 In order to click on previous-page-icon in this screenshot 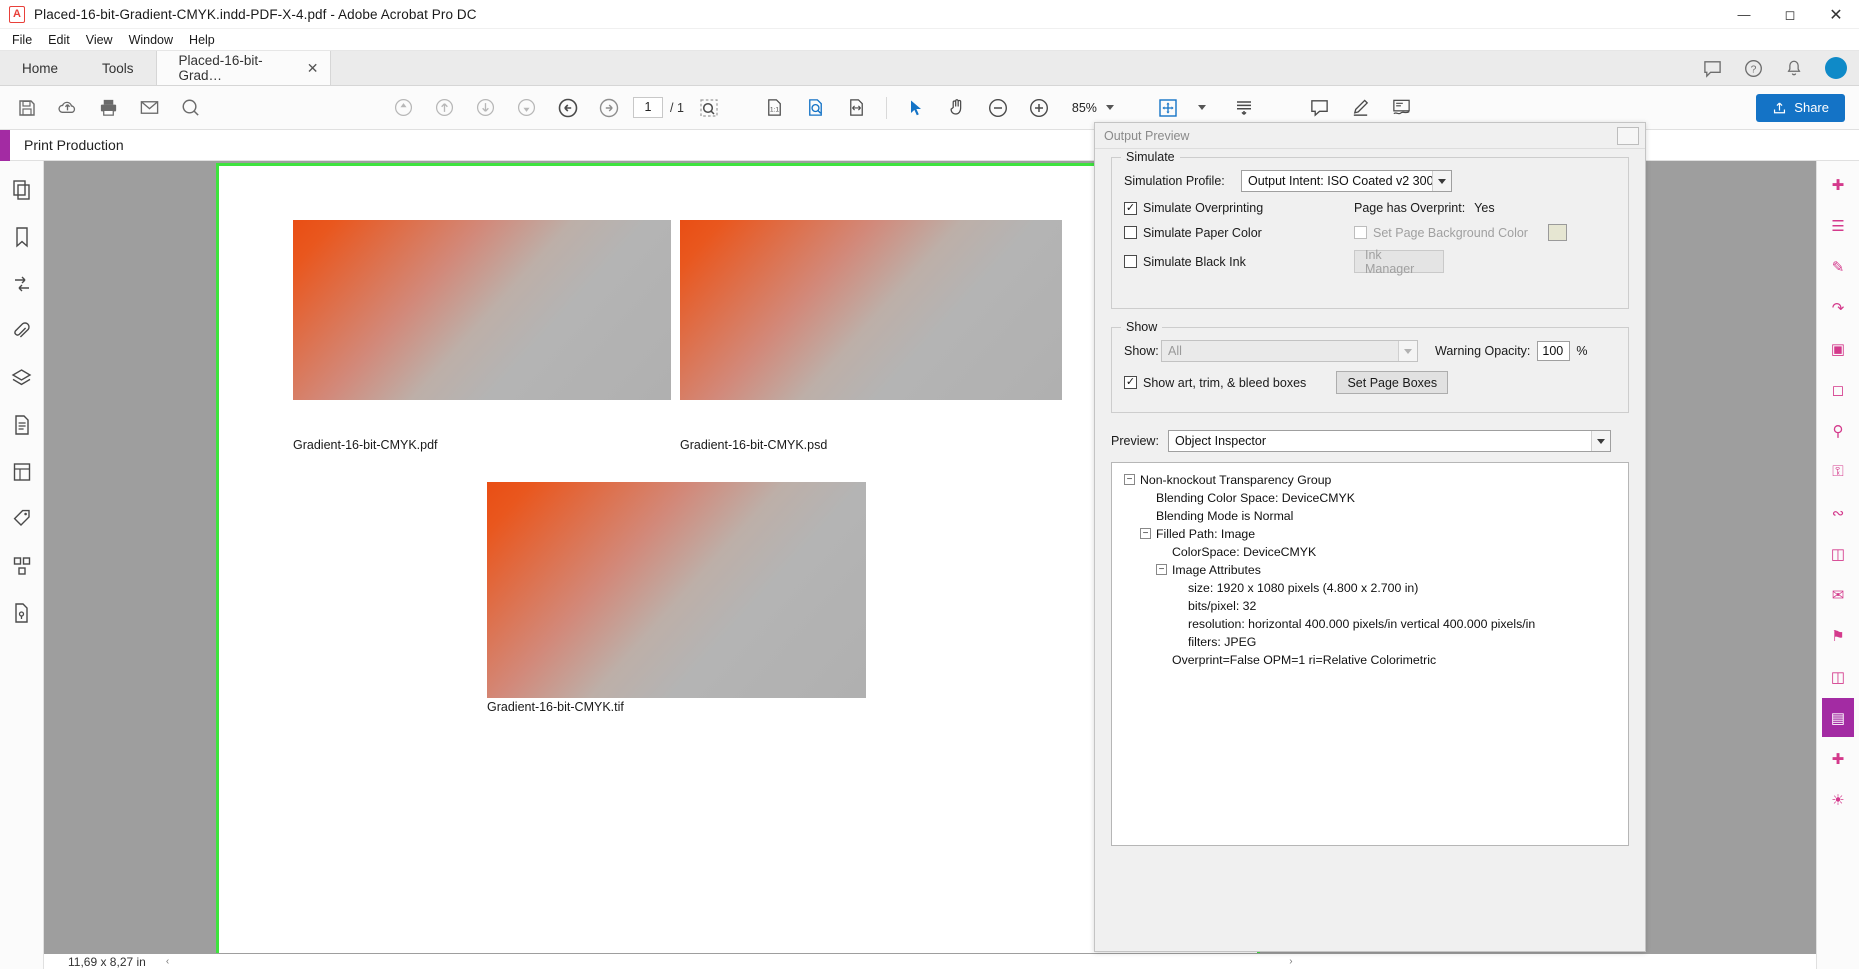, I will do `click(444, 107)`.